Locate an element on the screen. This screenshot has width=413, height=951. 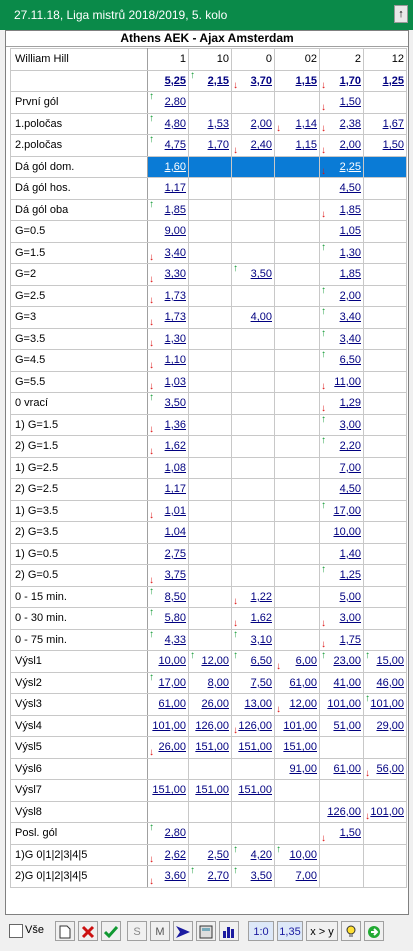
table-row: Výsl2 ↑ 17,00 8,00 7,50 61,00 41,00 46,00 is located at coordinates (208, 682).